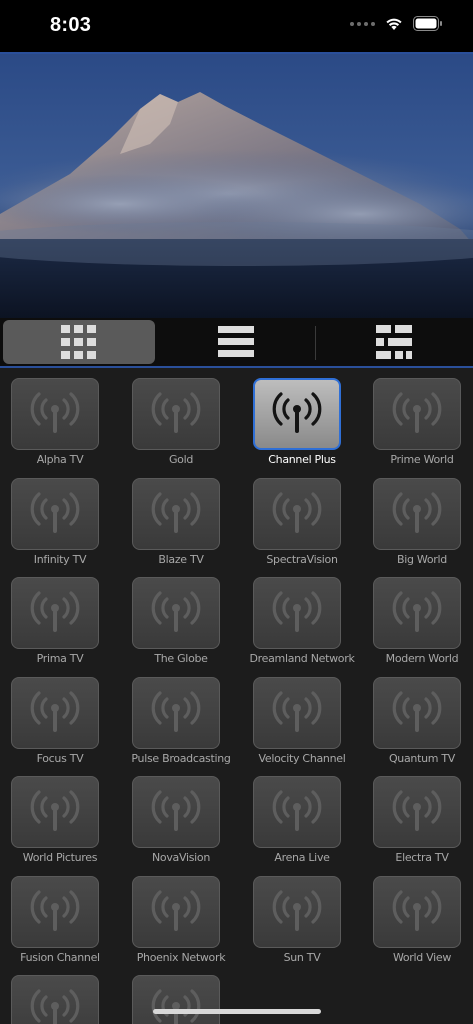  Describe the element at coordinates (302, 857) in the screenshot. I see `channel-name: Arena Live` at that location.